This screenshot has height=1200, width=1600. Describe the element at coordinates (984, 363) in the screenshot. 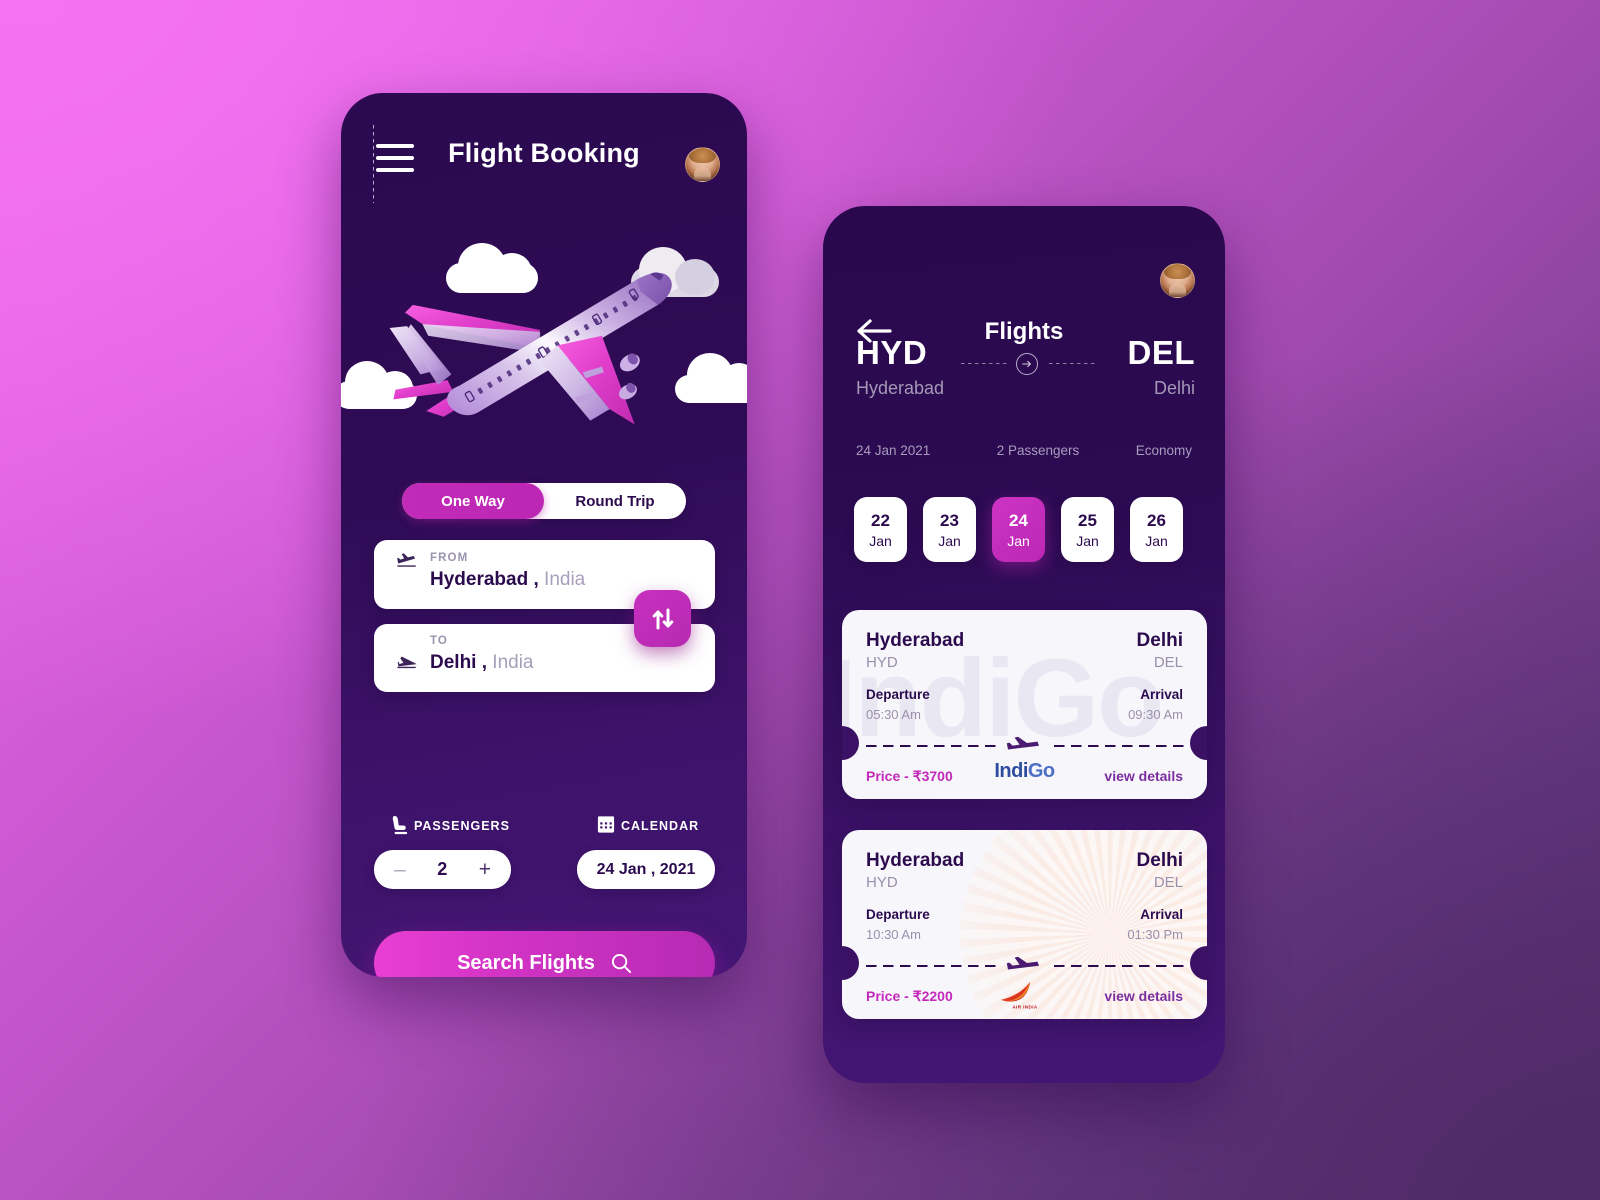

I see `route-dash-left` at that location.